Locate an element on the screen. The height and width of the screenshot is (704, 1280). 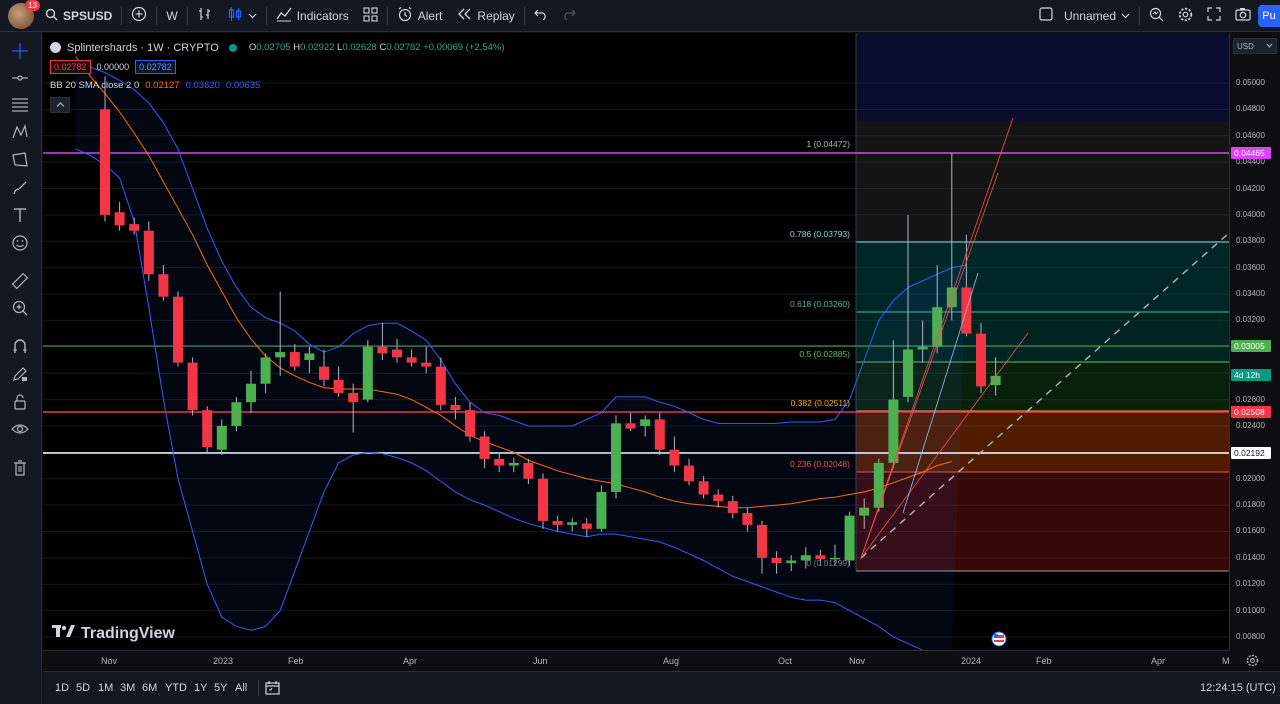
redo-button is located at coordinates (569, 16).